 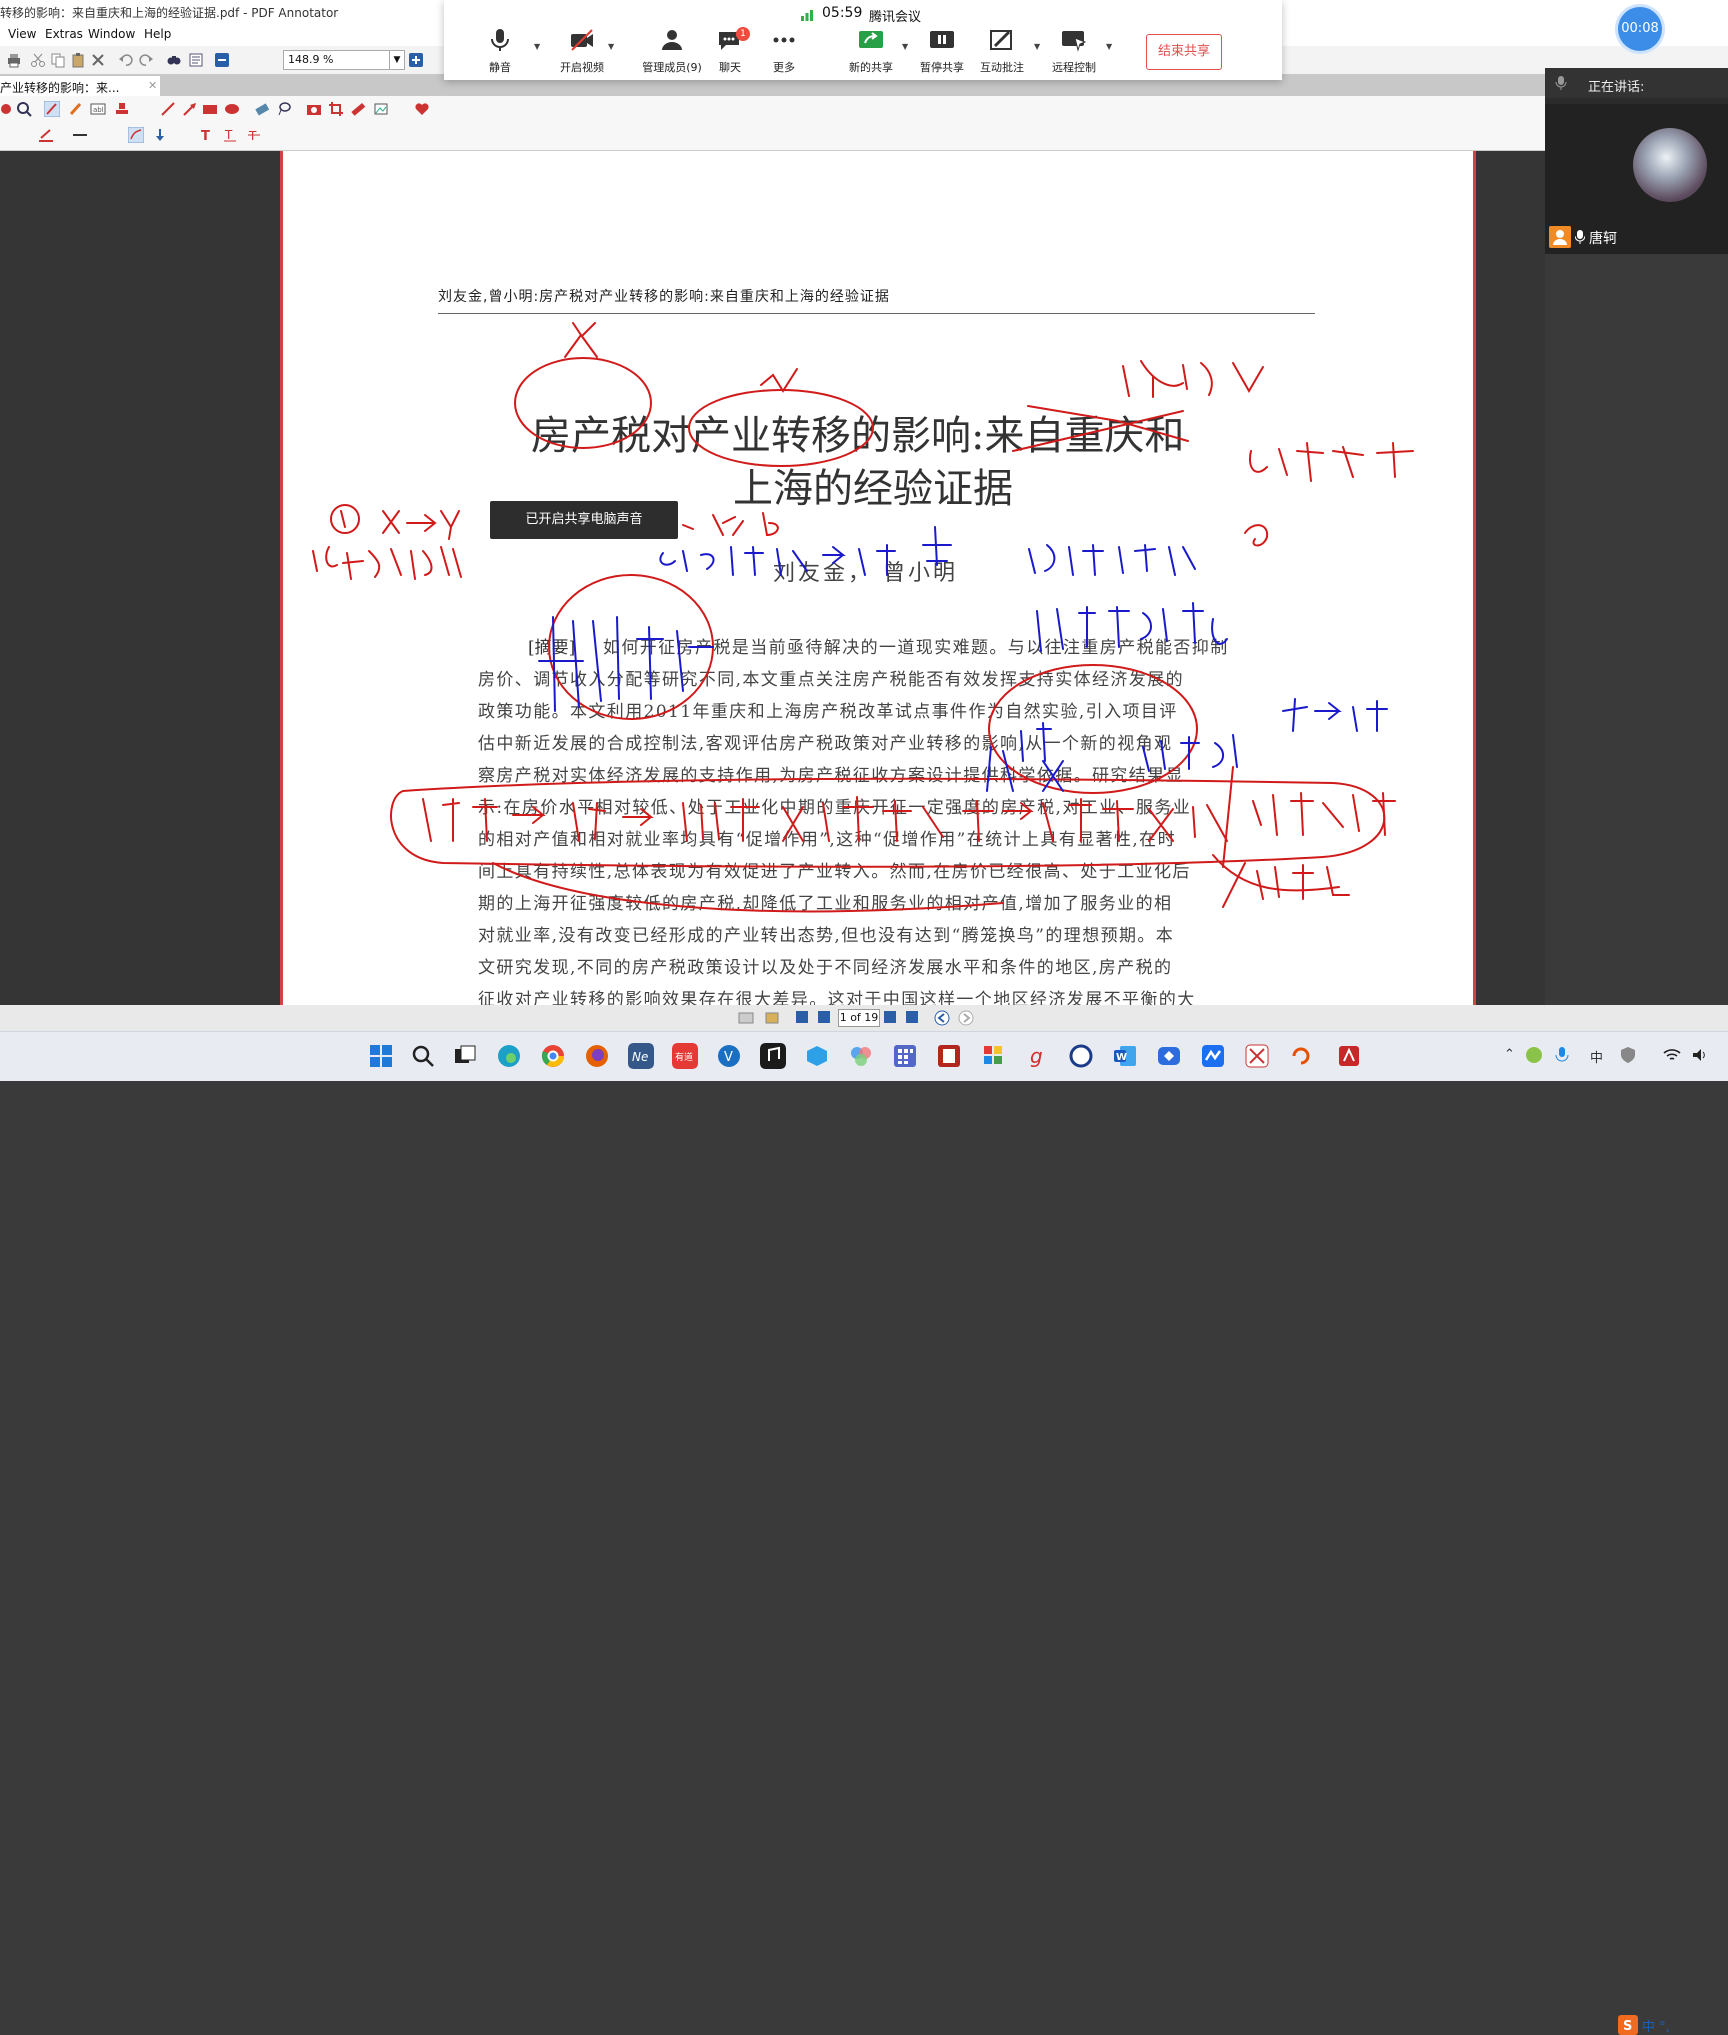 I want to click on last-page-button, so click(x=912, y=1017).